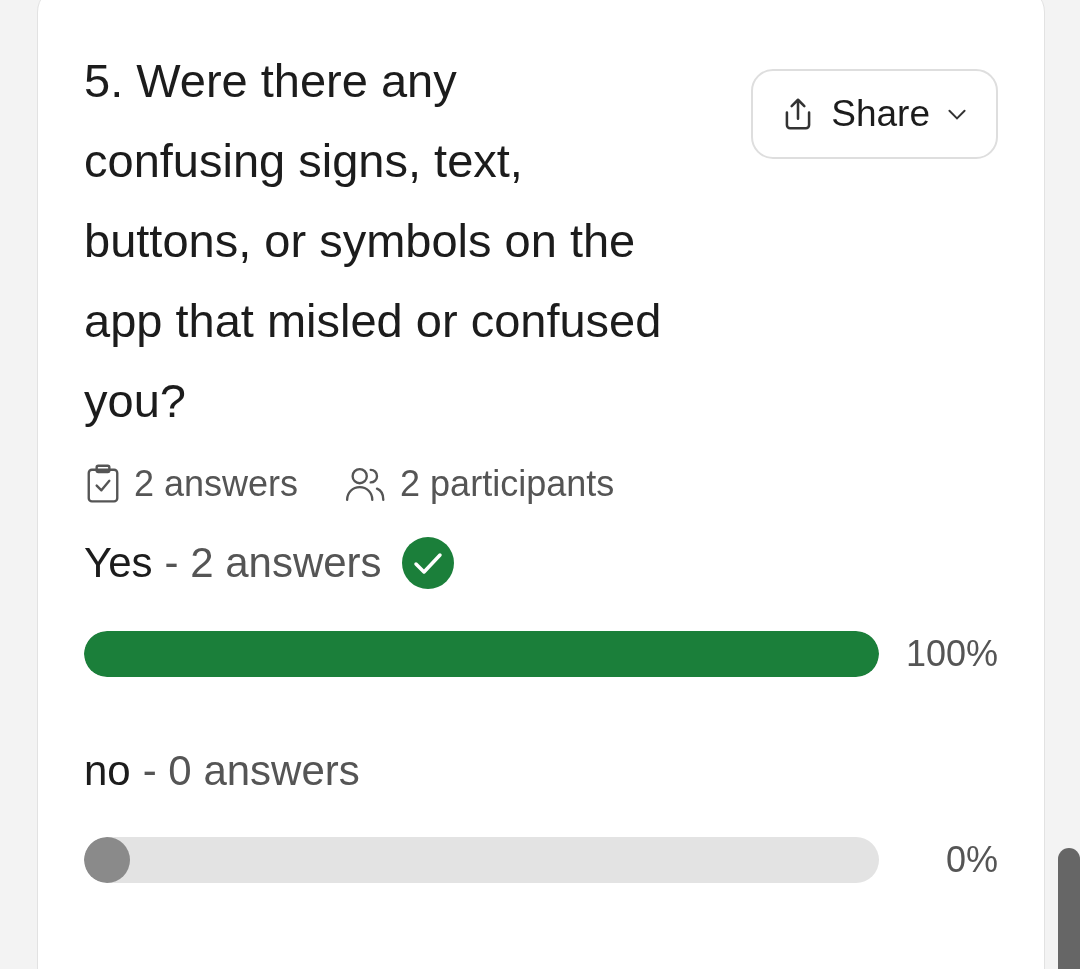 The width and height of the screenshot is (1080, 969). Describe the element at coordinates (118, 563) in the screenshot. I see `option-label: Yes` at that location.